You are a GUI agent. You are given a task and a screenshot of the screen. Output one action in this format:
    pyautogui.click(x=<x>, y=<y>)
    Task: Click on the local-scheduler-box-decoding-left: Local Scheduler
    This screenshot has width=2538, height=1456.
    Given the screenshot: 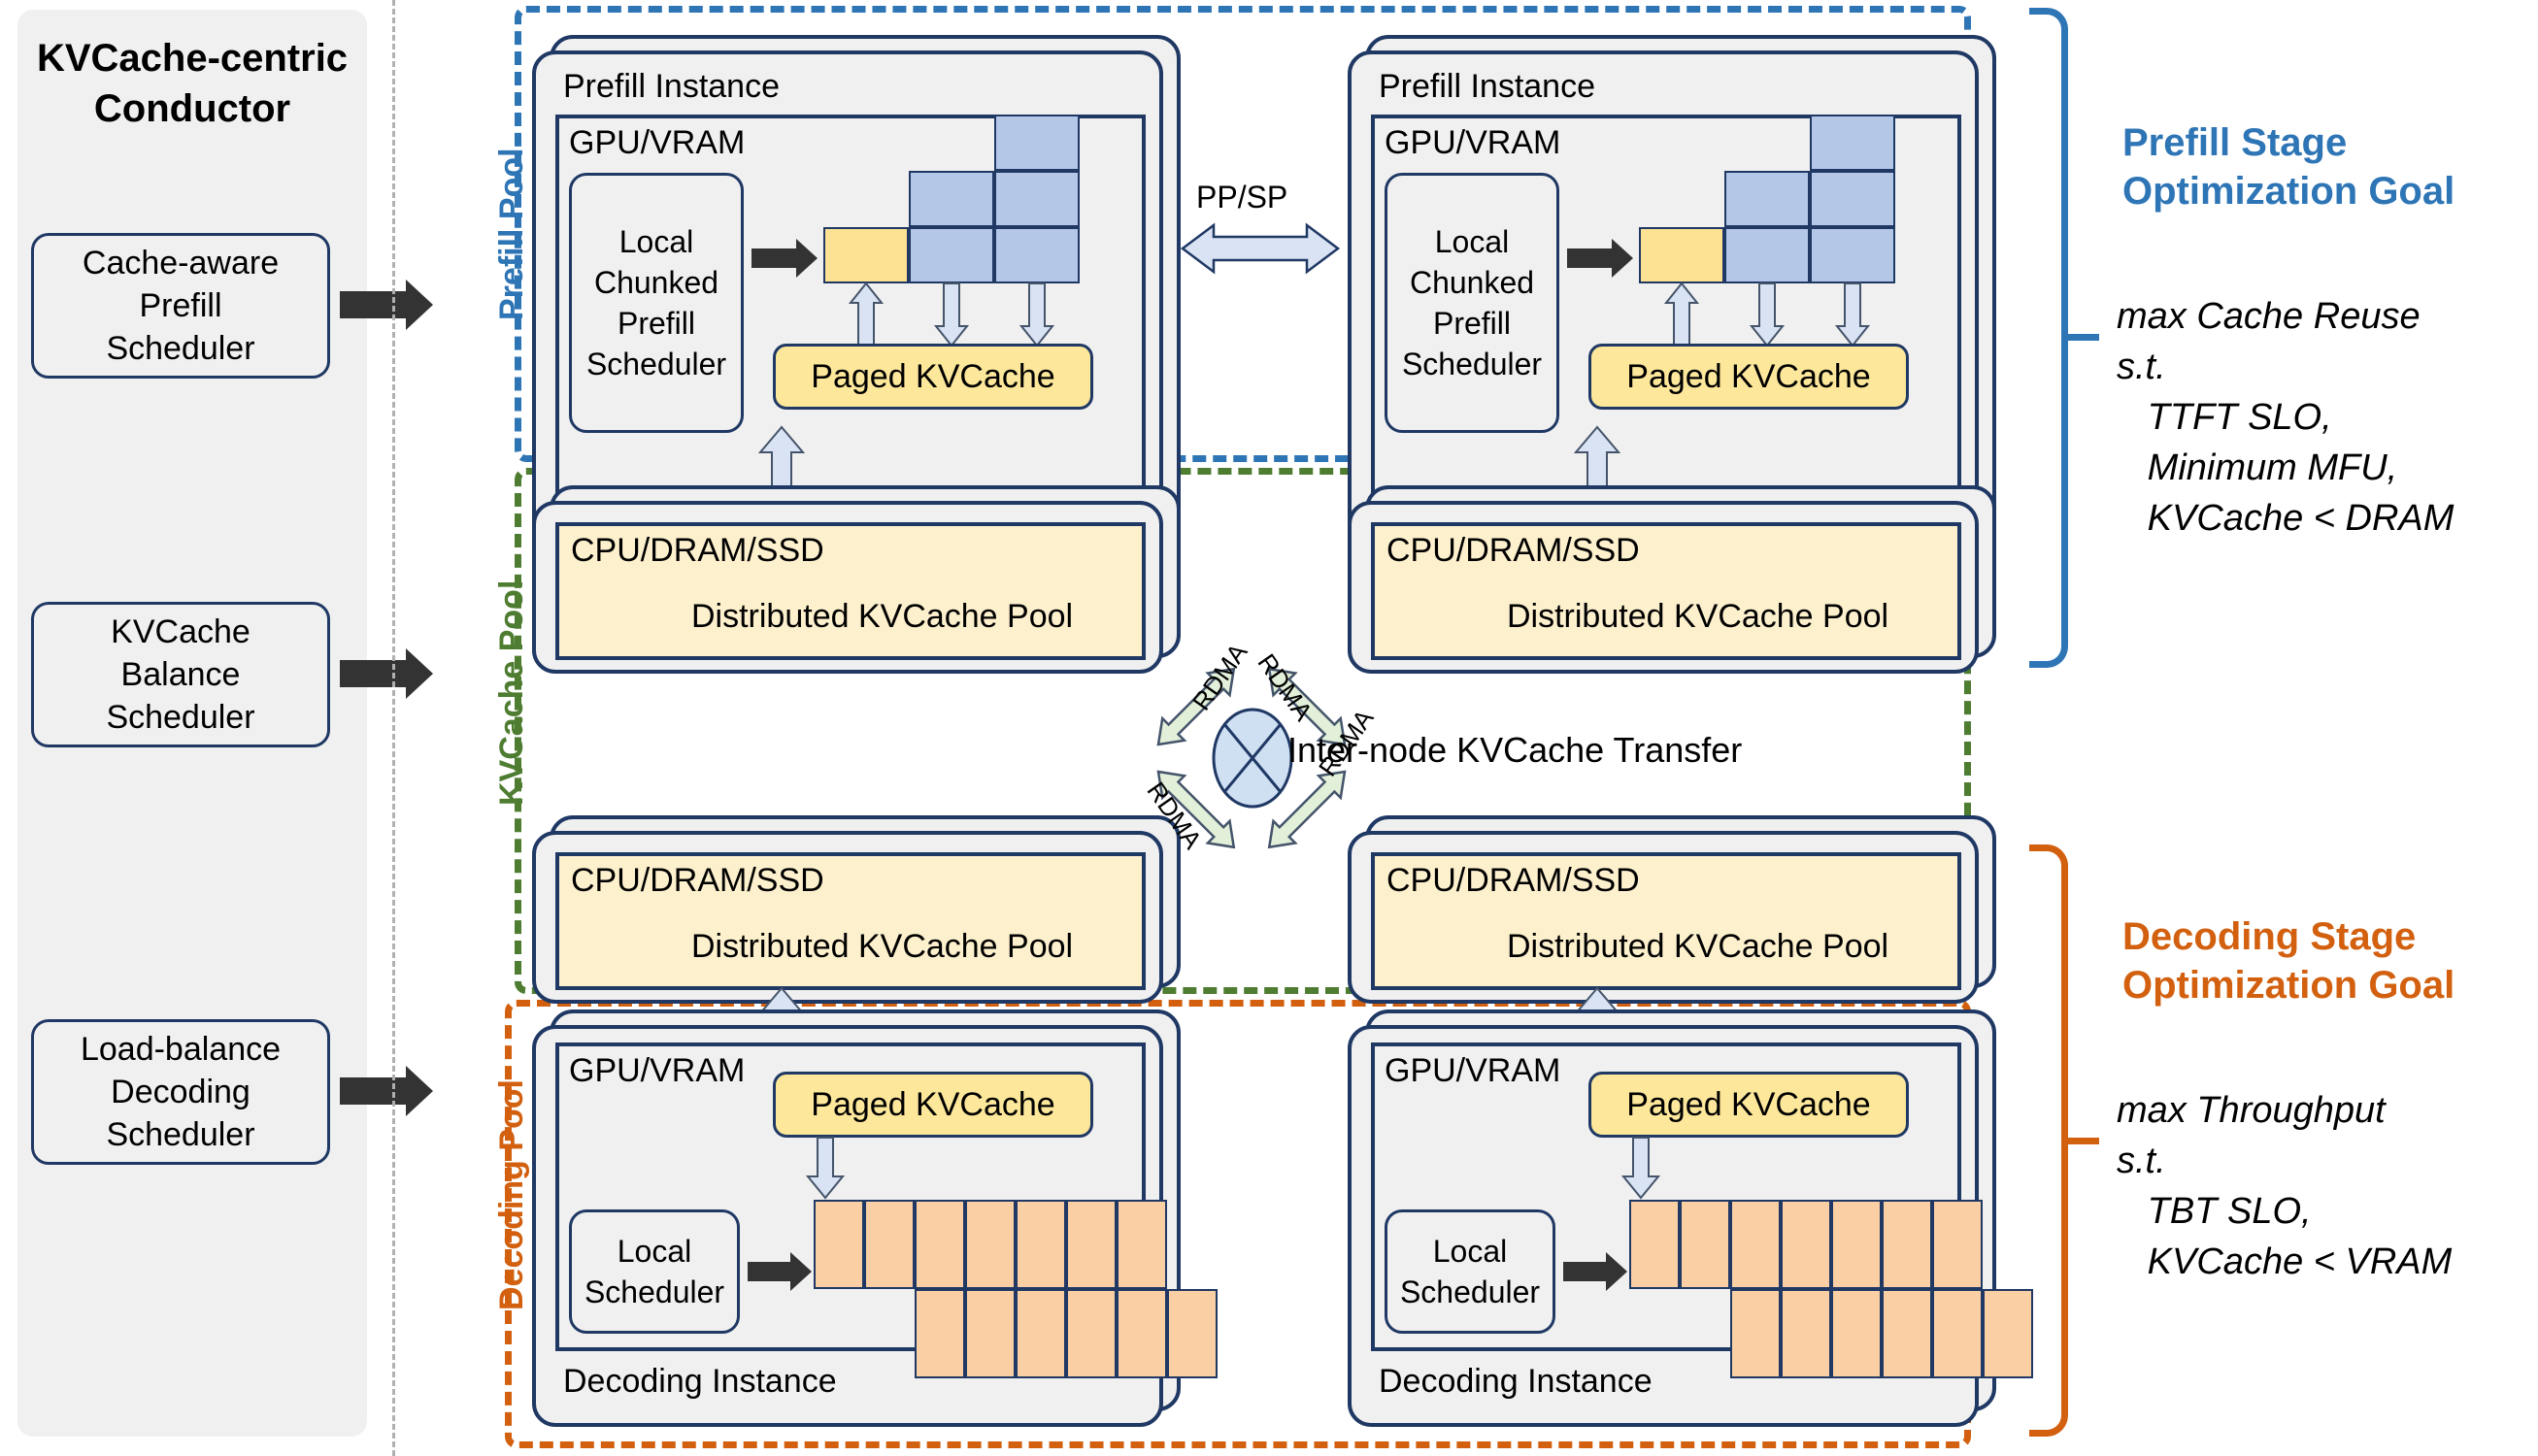 What is the action you would take?
    pyautogui.click(x=654, y=1271)
    